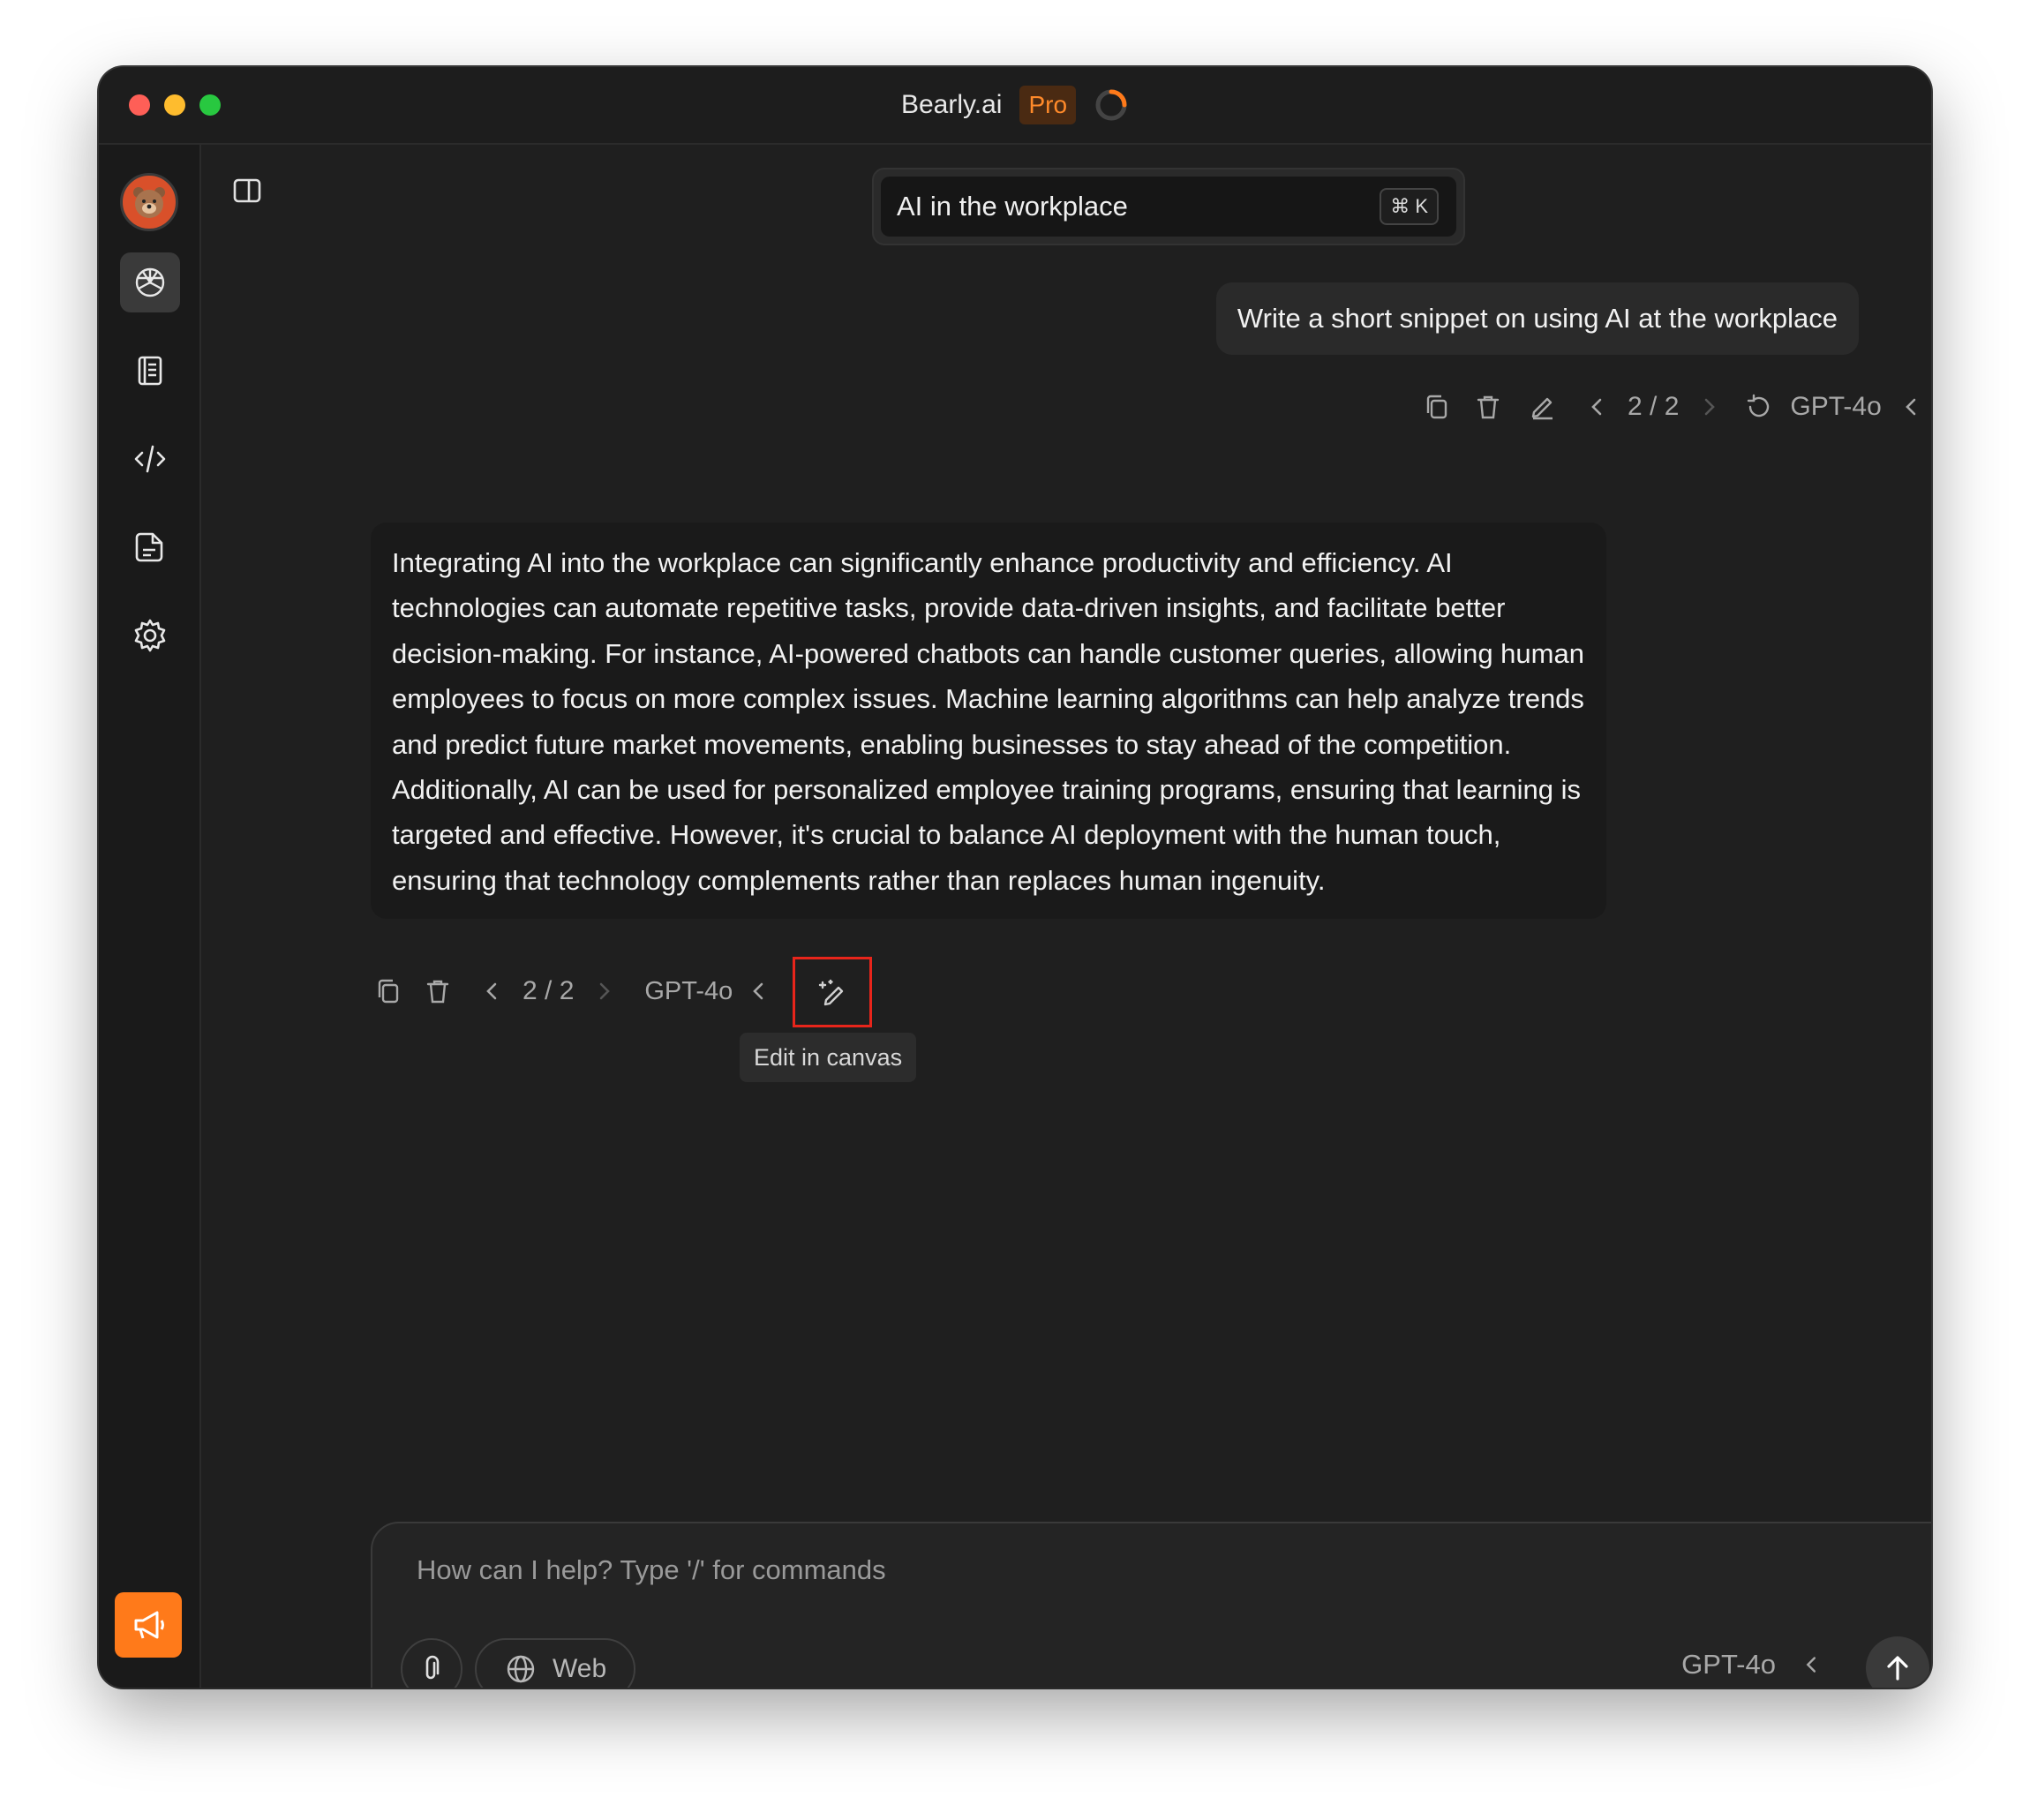  I want to click on assistant-pager: 2 / 2, so click(549, 990).